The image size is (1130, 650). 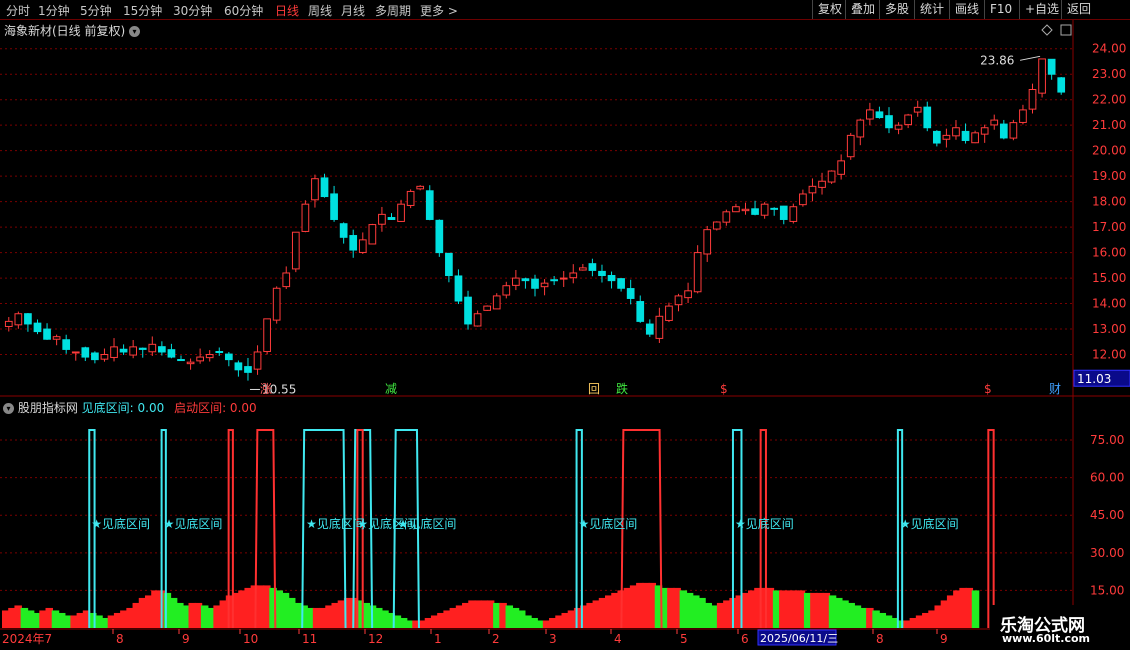 What do you see at coordinates (931, 9) in the screenshot?
I see `statistics-button: 统计` at bounding box center [931, 9].